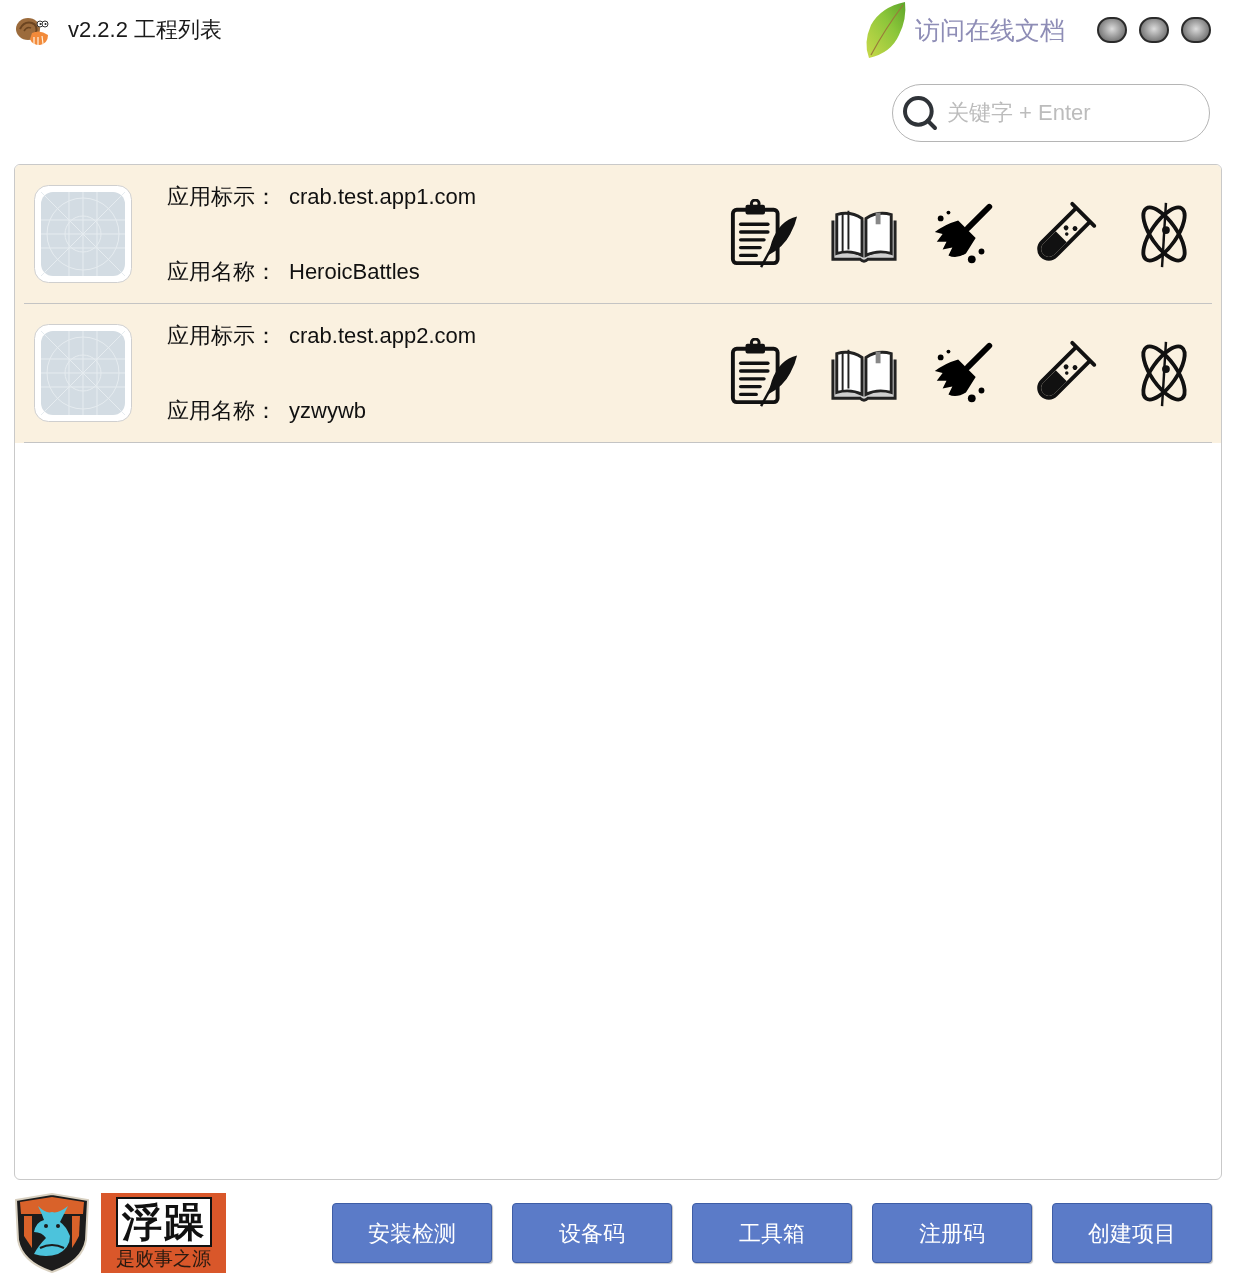 This screenshot has height=1286, width=1236. What do you see at coordinates (383, 335) in the screenshot?
I see `bundle-id-value: crab.test.app2.com` at bounding box center [383, 335].